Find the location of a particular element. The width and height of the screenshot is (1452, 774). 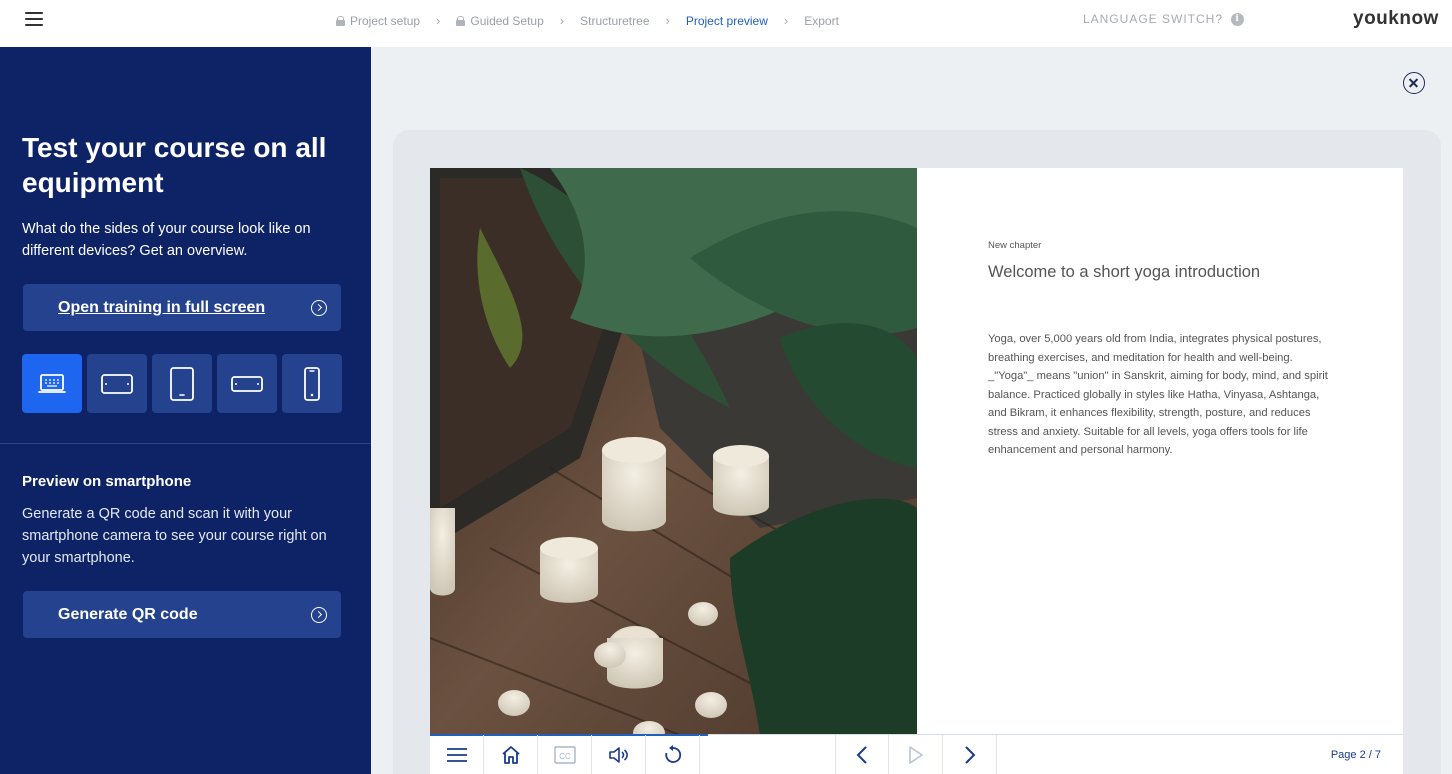

phone-landscape-icon is located at coordinates (247, 383).